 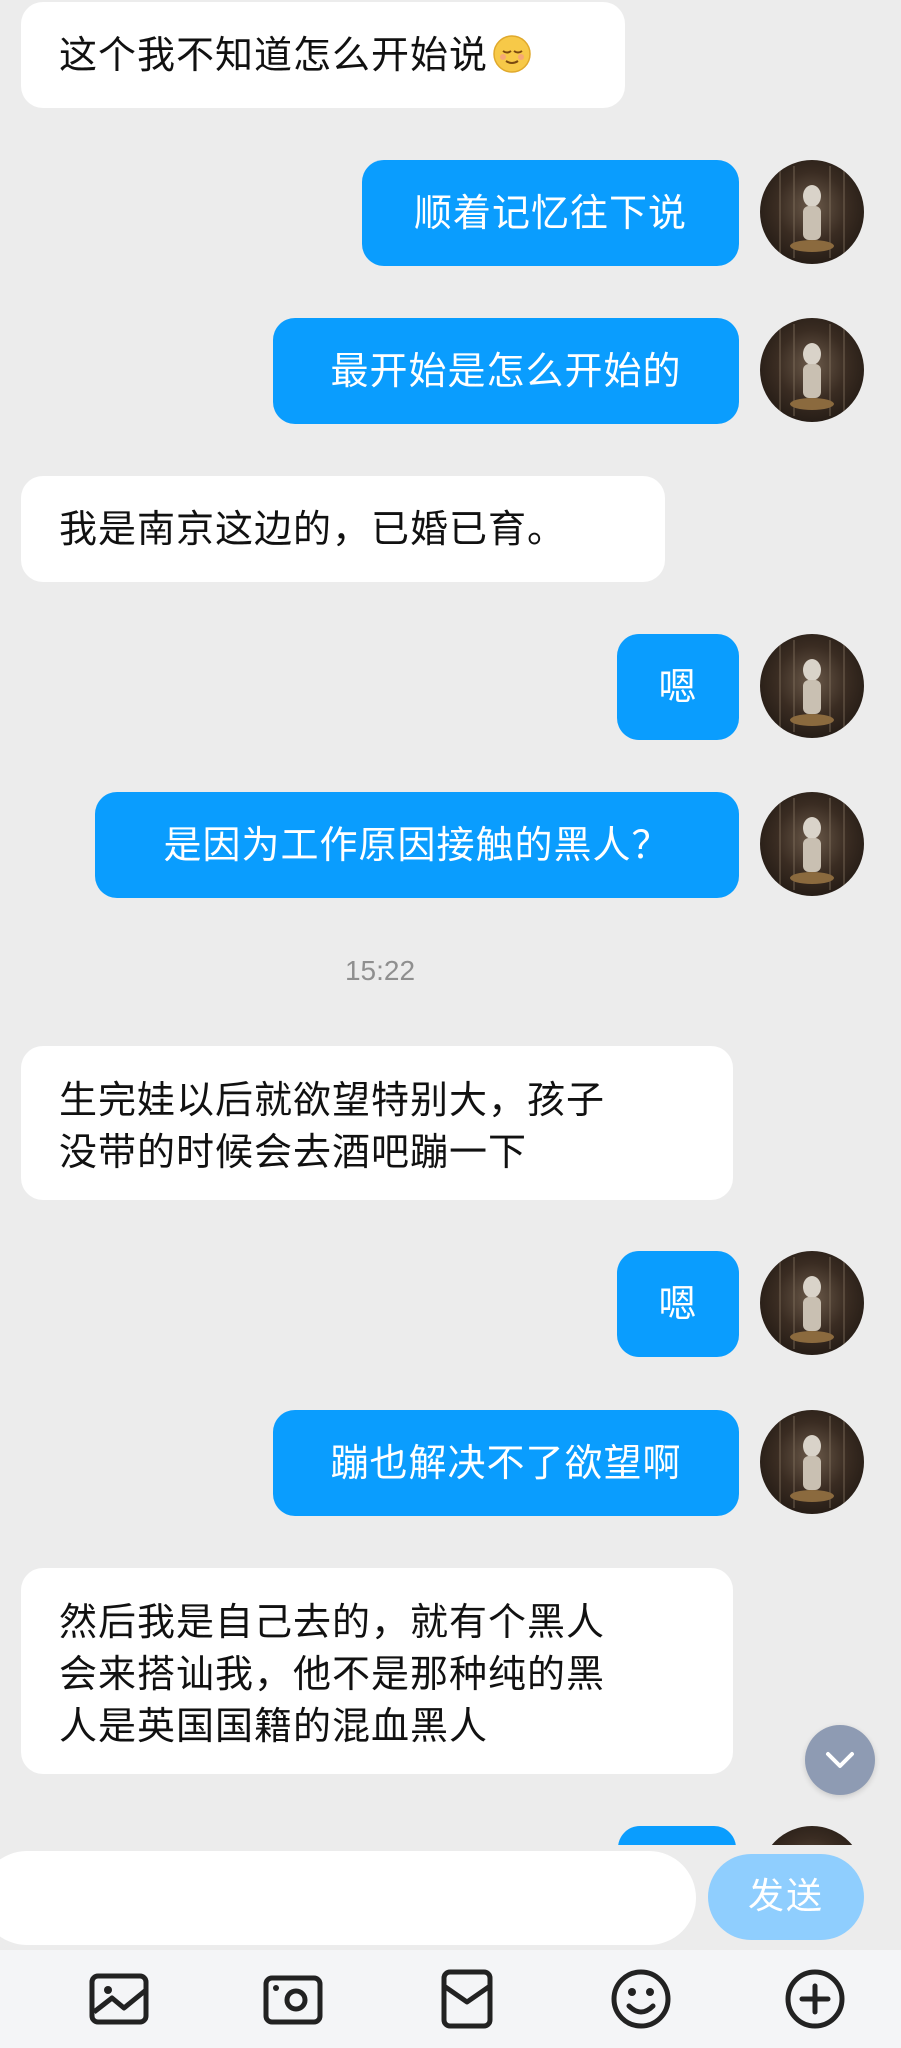 What do you see at coordinates (274, 1726) in the screenshot?
I see `message-line: 人是英国国籍的混血黑人` at bounding box center [274, 1726].